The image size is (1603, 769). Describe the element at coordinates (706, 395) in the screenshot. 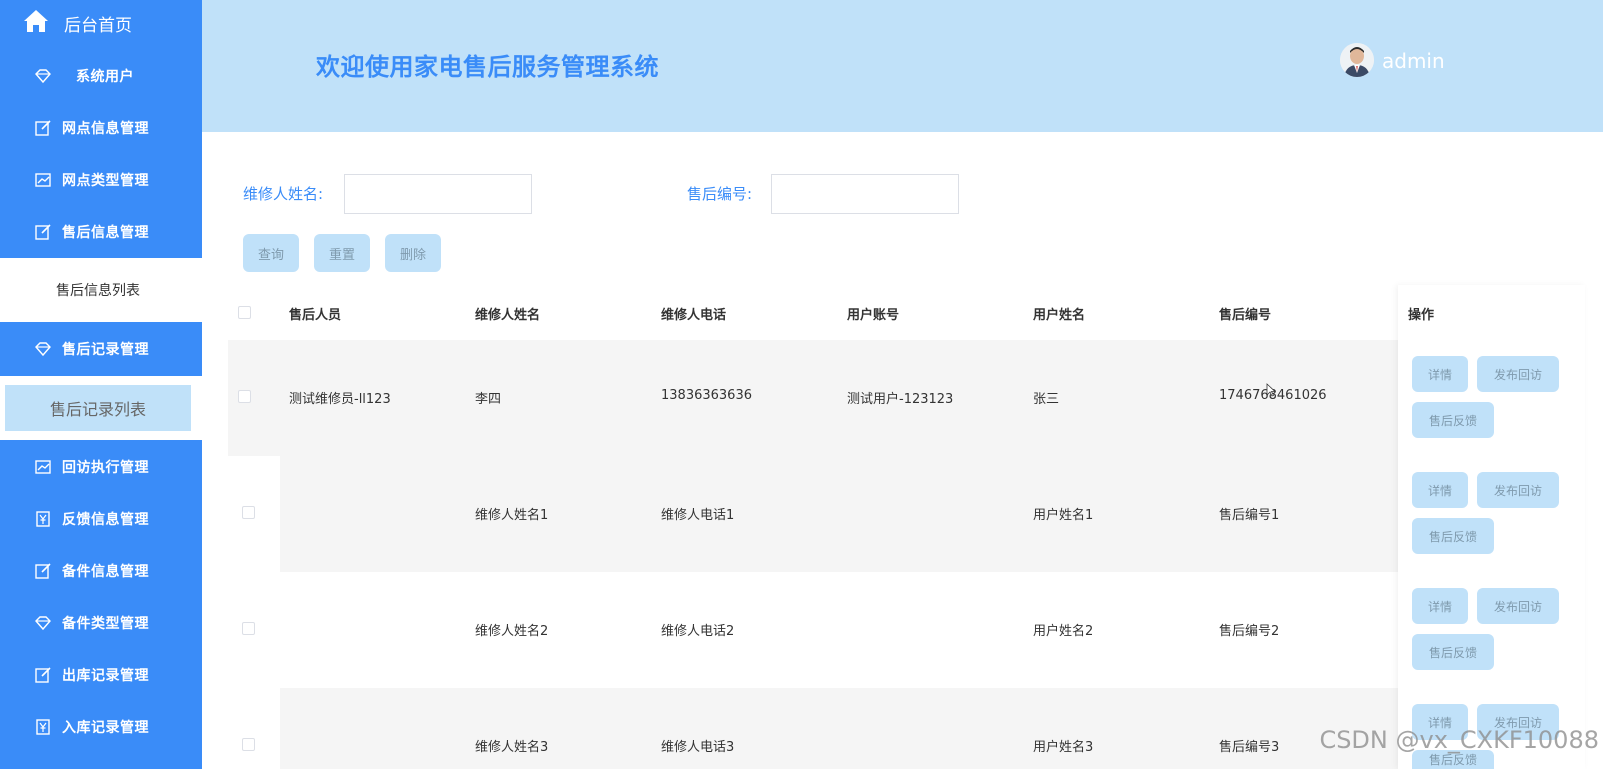

I see `cell-phone: 13836363636` at that location.